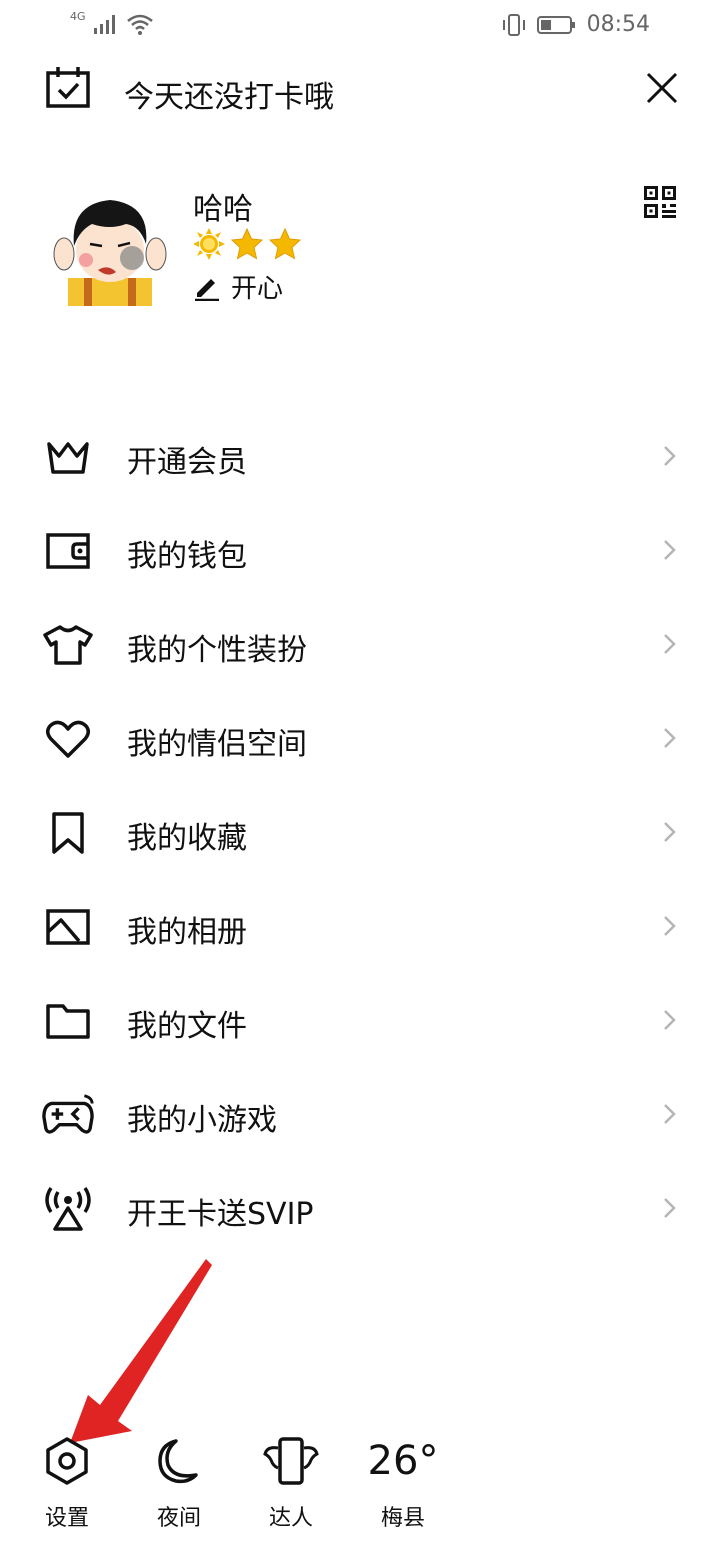  I want to click on qr-code-icon, so click(660, 202).